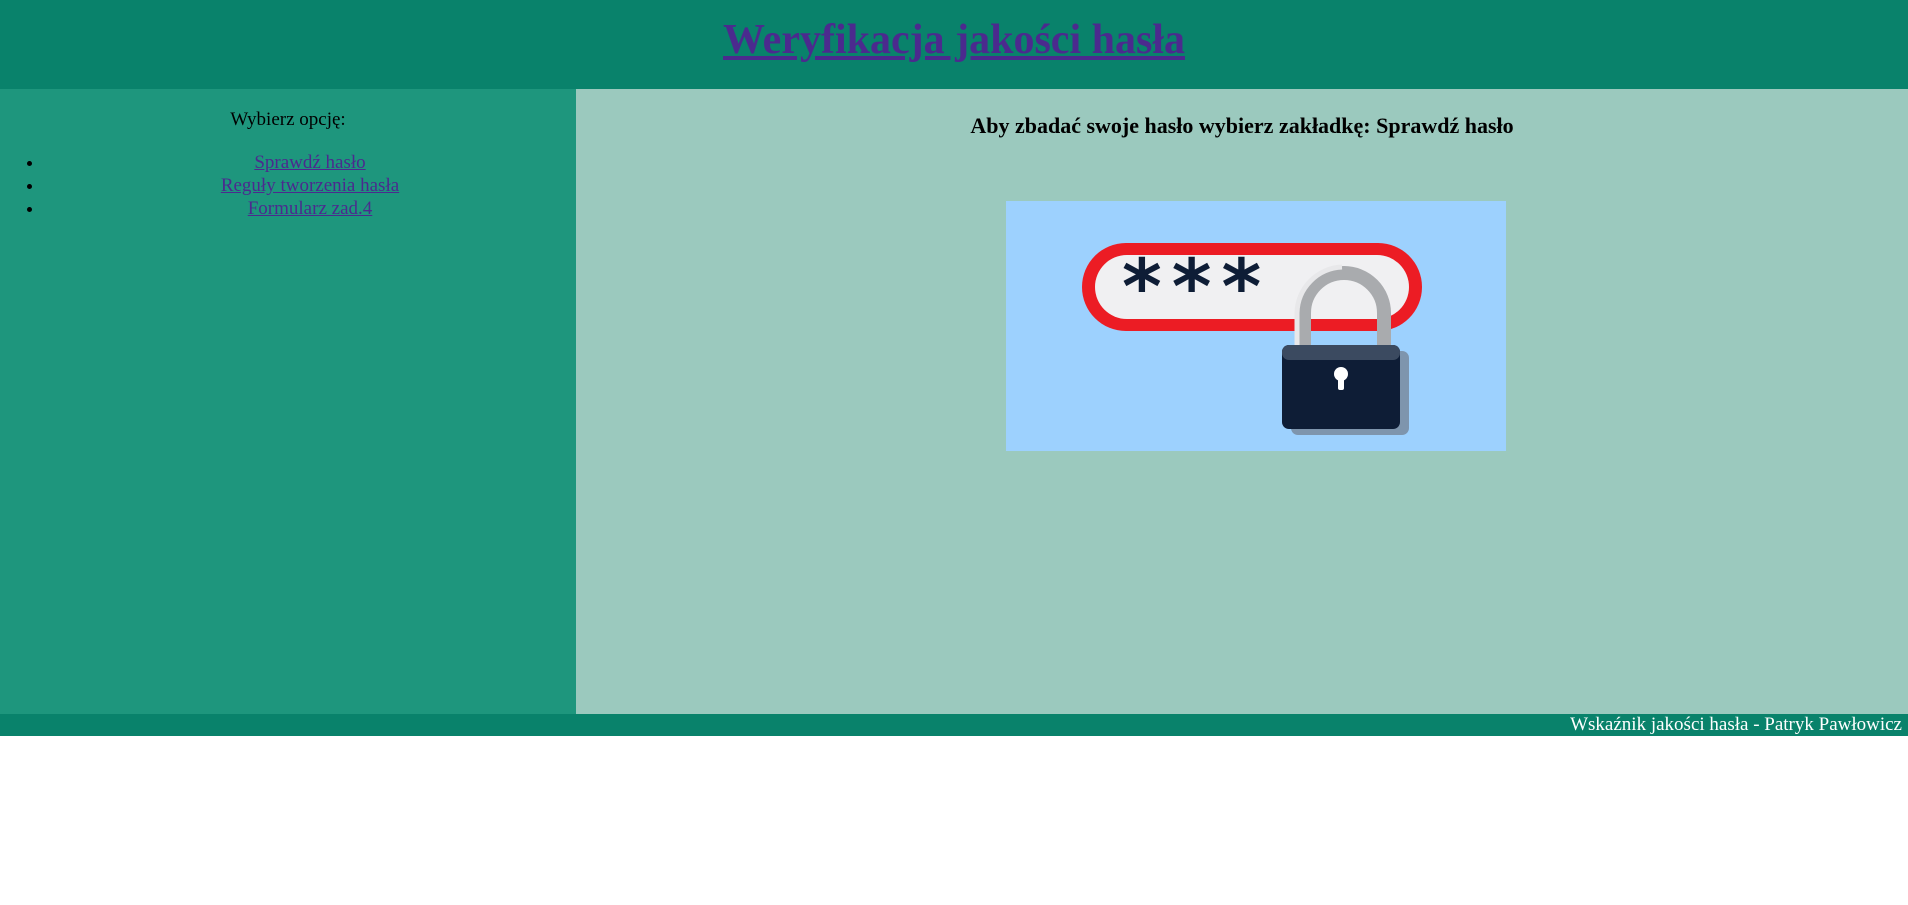  I want to click on keyhole-slot, so click(1341, 383).